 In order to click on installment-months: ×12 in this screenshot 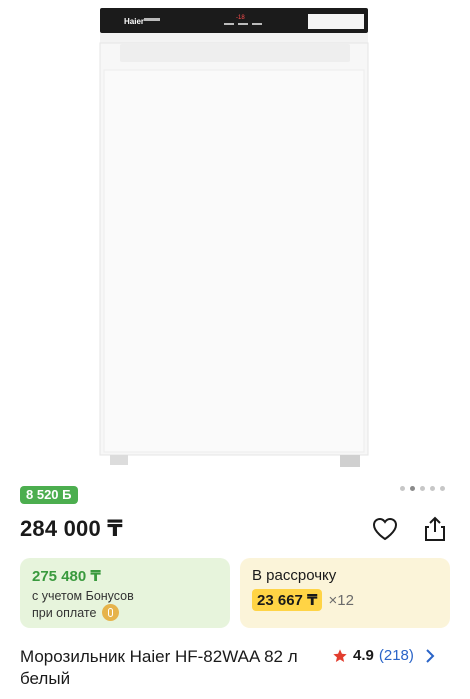, I will do `click(341, 600)`.